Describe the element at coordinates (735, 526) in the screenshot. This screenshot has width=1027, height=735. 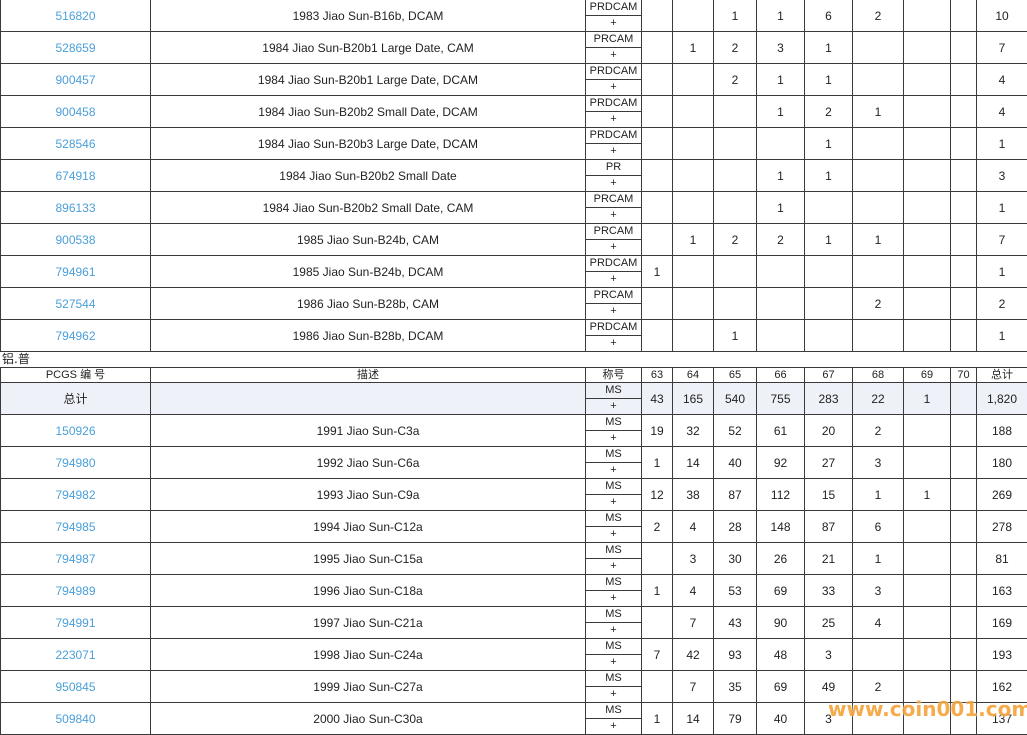
I see `count-cell: 28` at that location.